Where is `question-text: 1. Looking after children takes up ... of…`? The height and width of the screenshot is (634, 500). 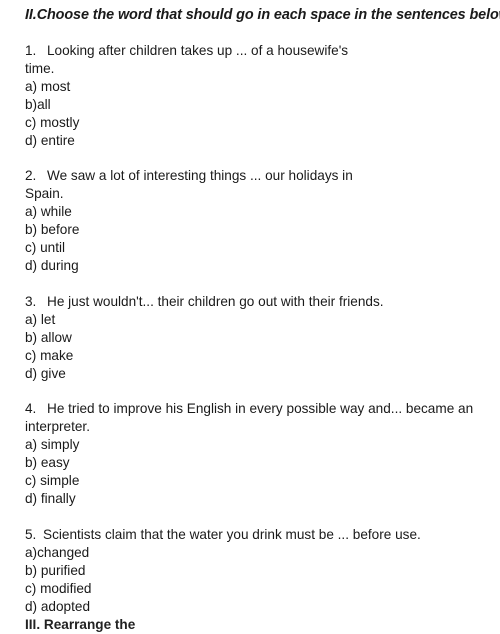
question-text: 1. Looking after children takes up ... of… is located at coordinates (195, 60).